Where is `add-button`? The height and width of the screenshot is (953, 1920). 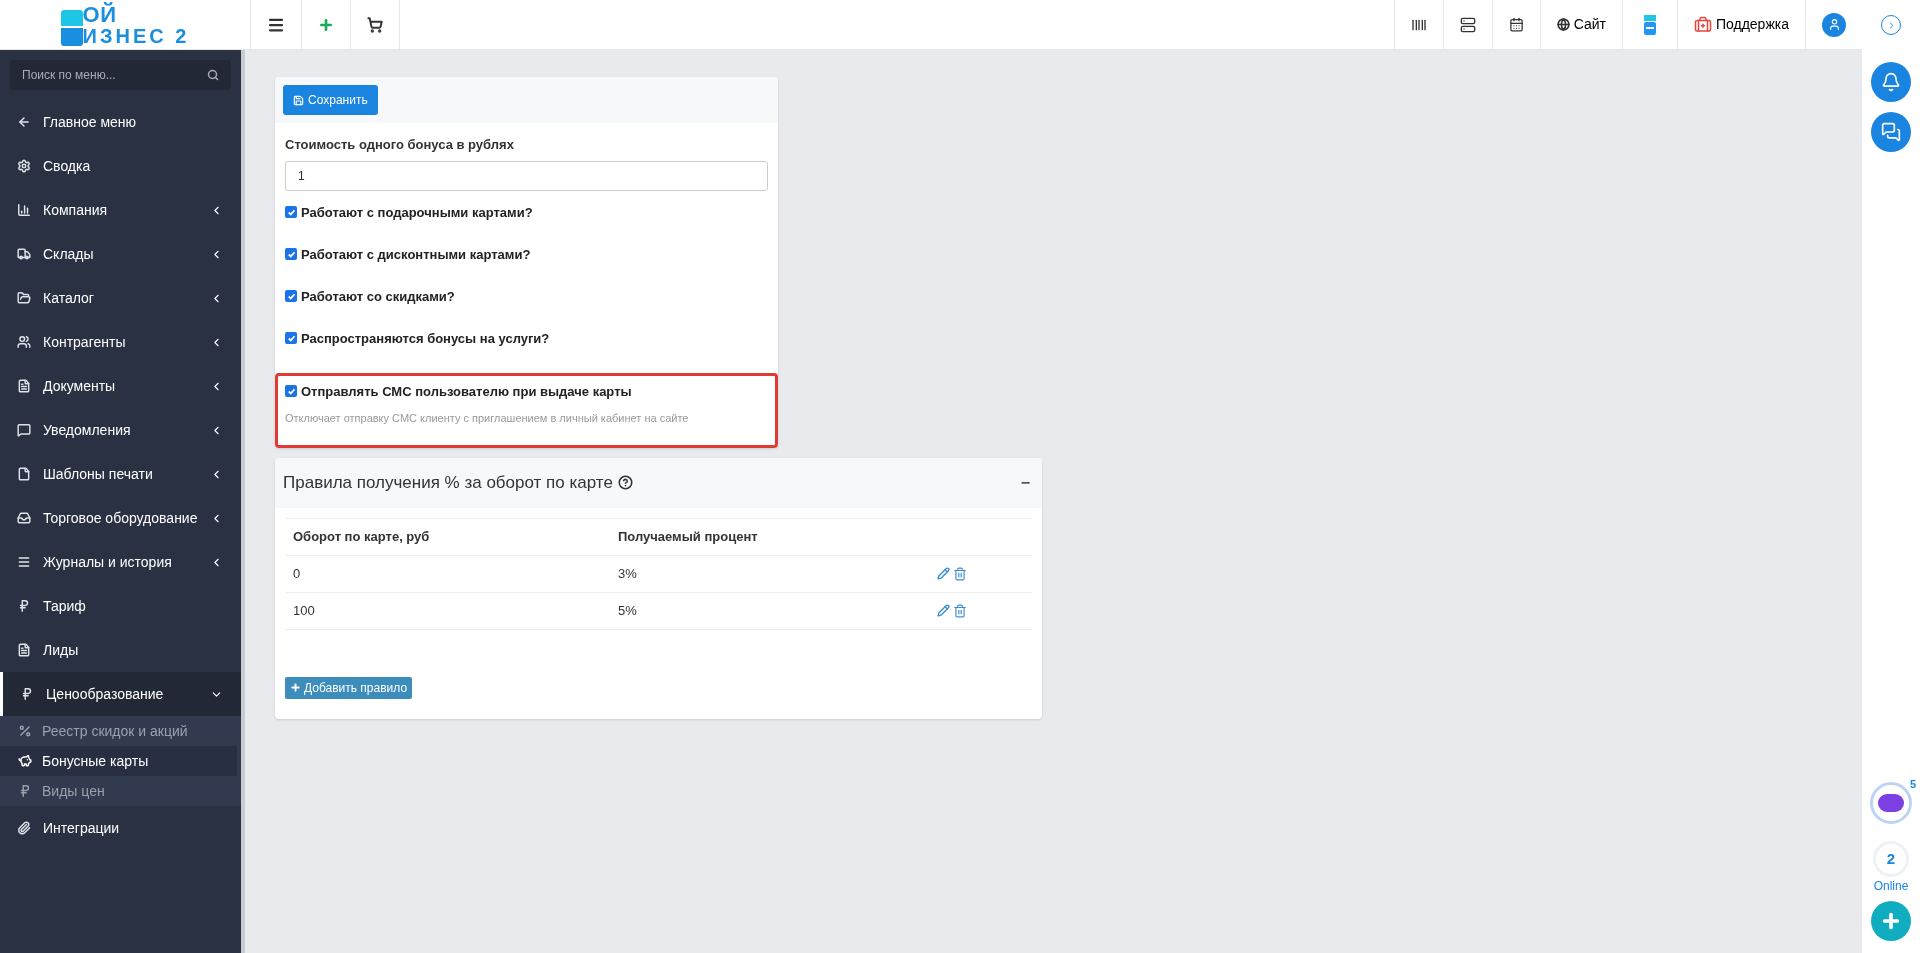
add-button is located at coordinates (1891, 921).